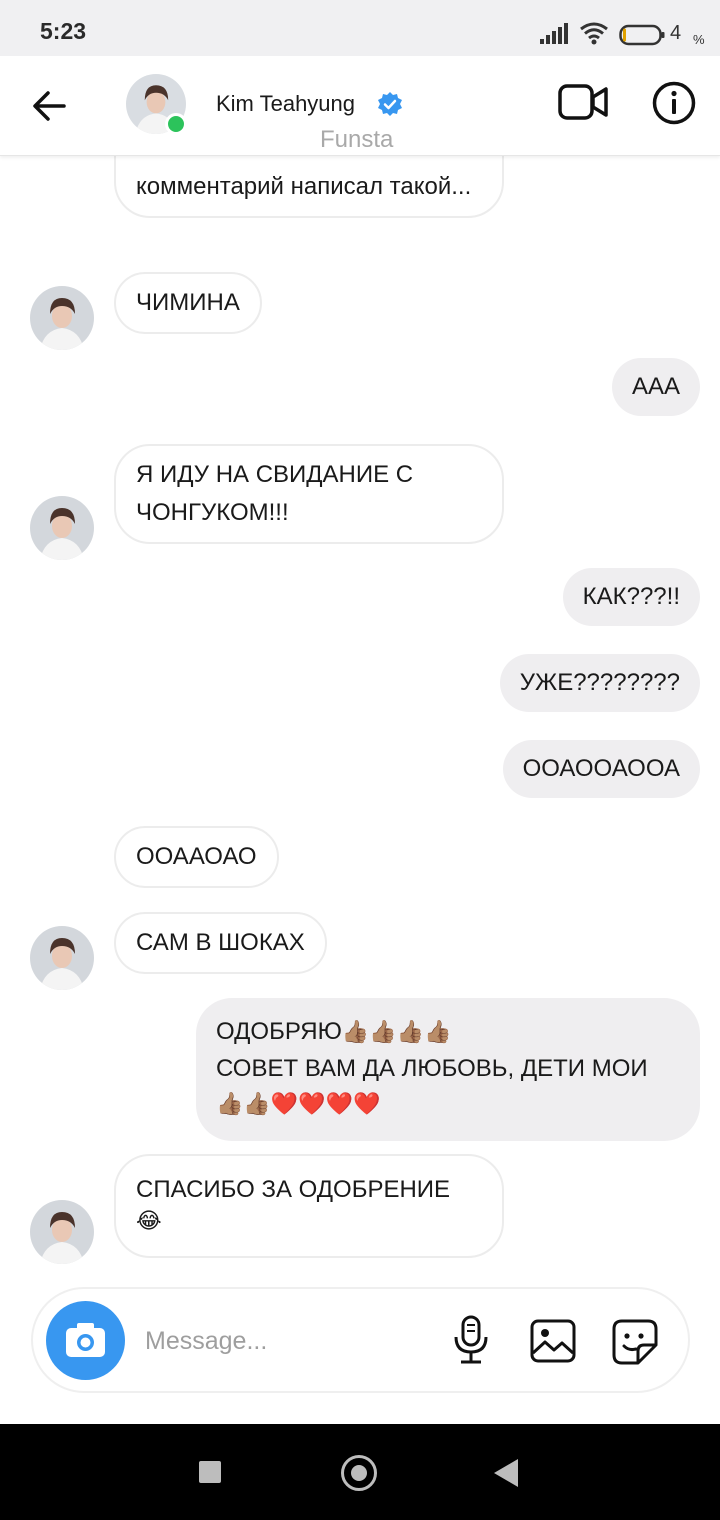 This screenshot has width=720, height=1520. What do you see at coordinates (298, 1104) in the screenshot?
I see `heart-icon: 👍🏽👍🏽❤️❤️❤️❤️` at bounding box center [298, 1104].